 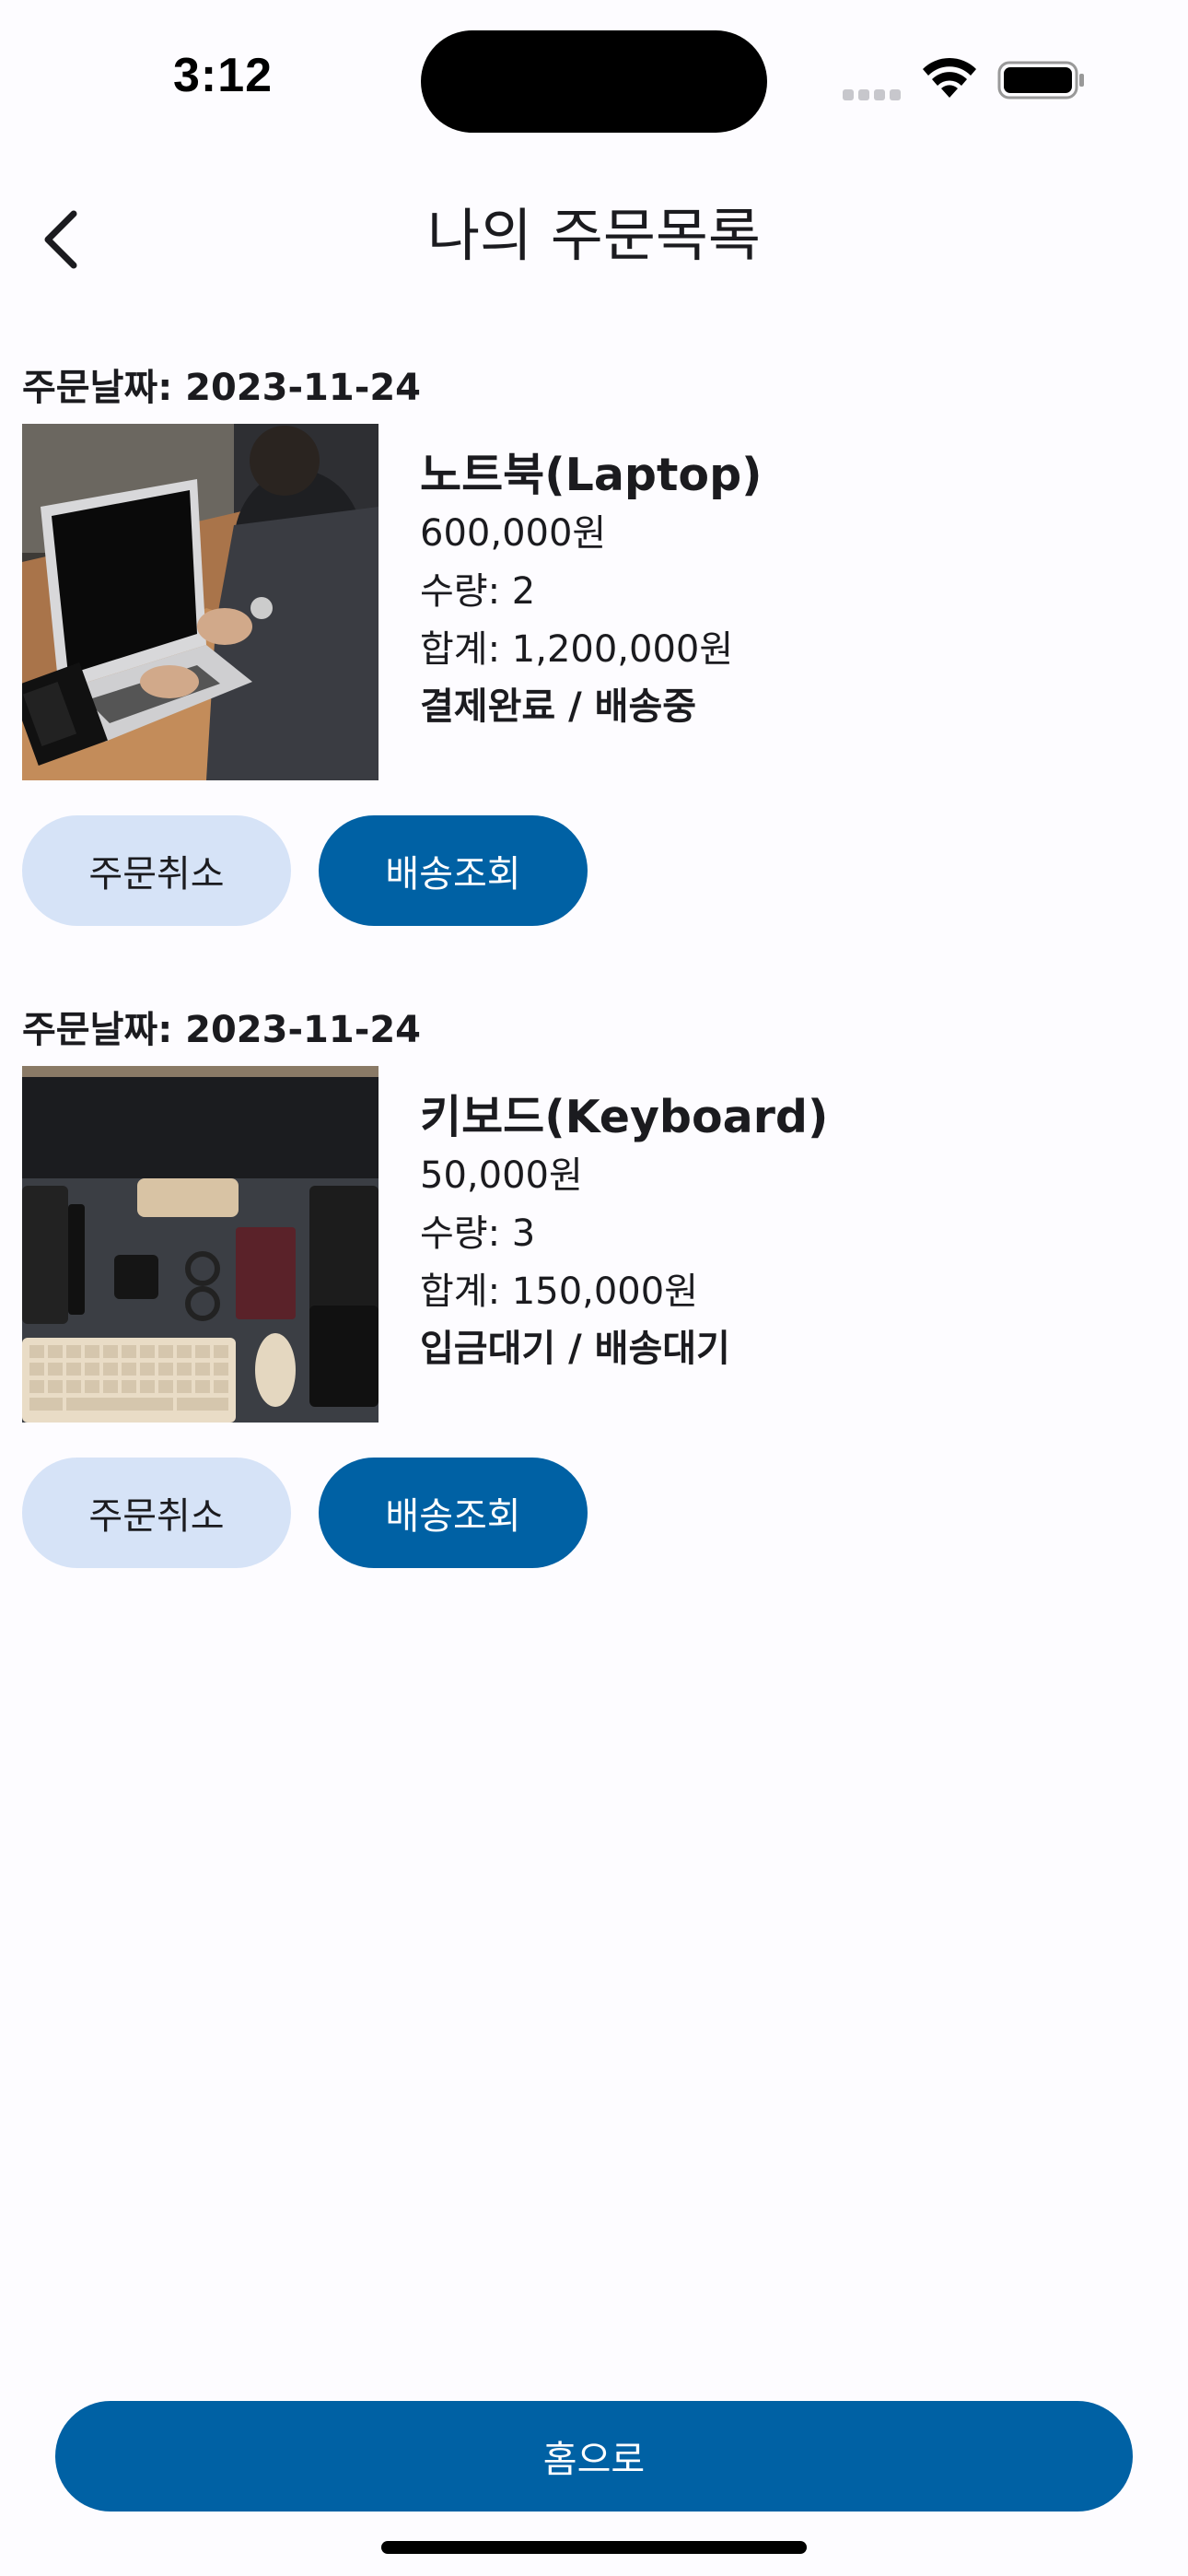 What do you see at coordinates (575, 1349) in the screenshot?
I see `order-status: 입금대기 / 배송대기` at bounding box center [575, 1349].